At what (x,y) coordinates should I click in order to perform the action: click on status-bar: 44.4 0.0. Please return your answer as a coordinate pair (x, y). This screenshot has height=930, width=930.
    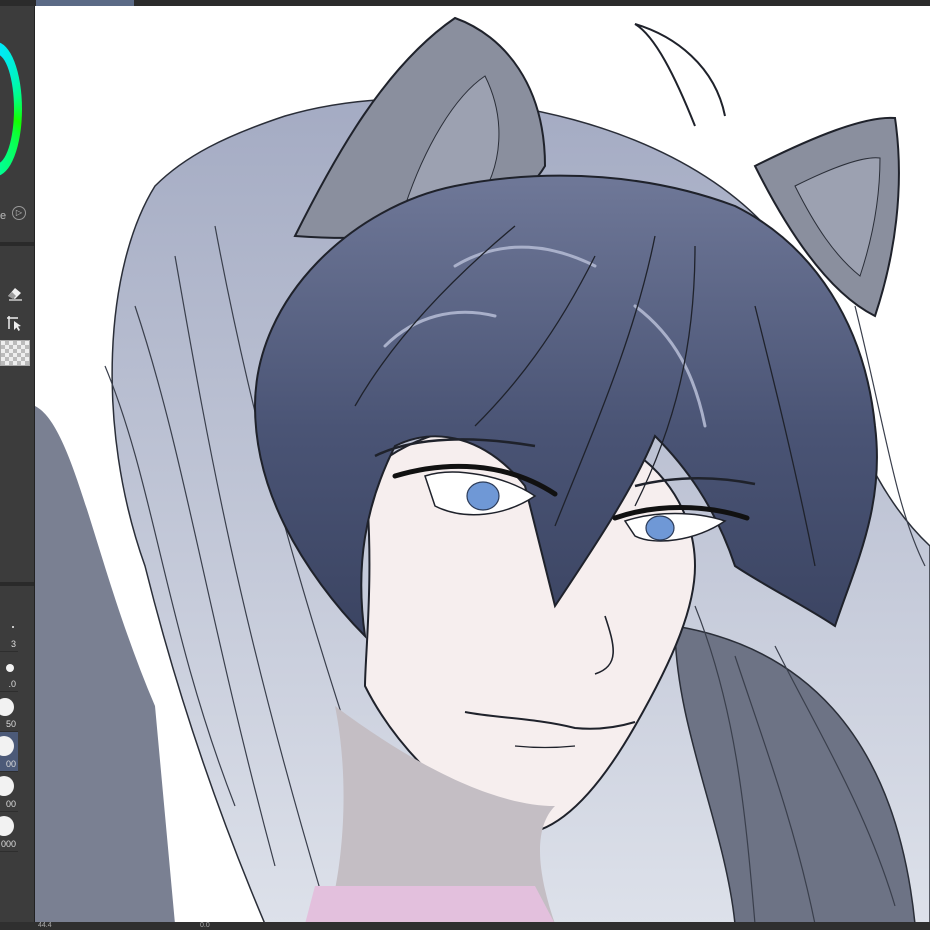
    Looking at the image, I should click on (465, 926).